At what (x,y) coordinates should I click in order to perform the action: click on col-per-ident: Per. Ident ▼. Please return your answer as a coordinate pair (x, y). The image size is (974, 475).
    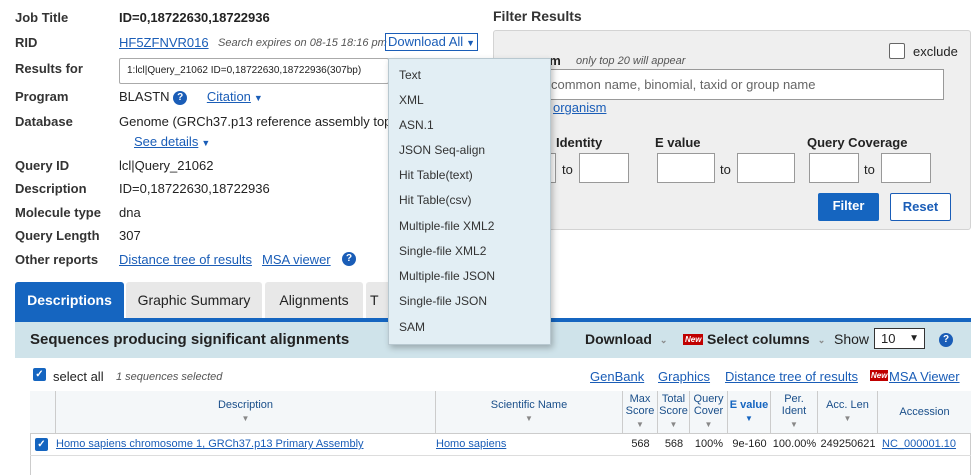
    Looking at the image, I should click on (794, 412).